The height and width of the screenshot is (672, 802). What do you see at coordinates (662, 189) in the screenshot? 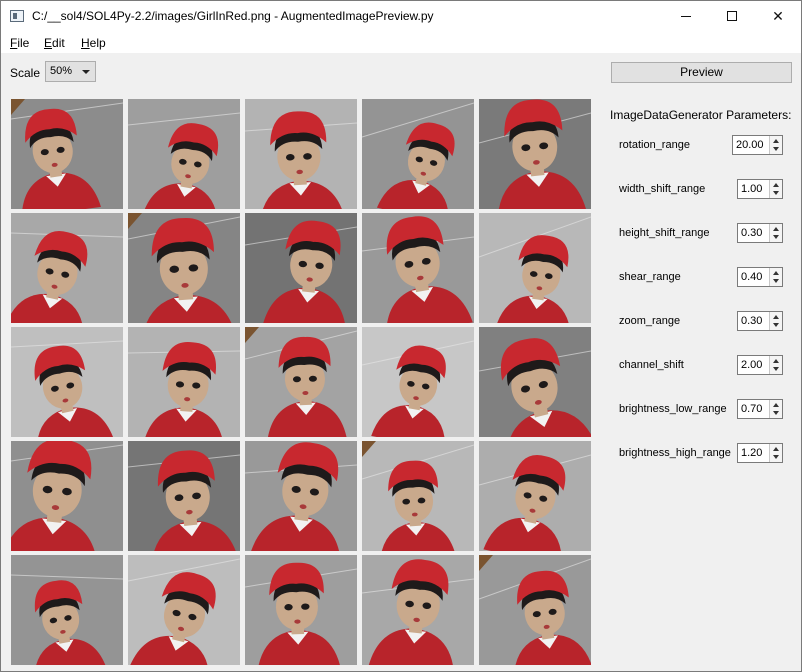
I see `param-label-width-shift-range: width_shift_range` at bounding box center [662, 189].